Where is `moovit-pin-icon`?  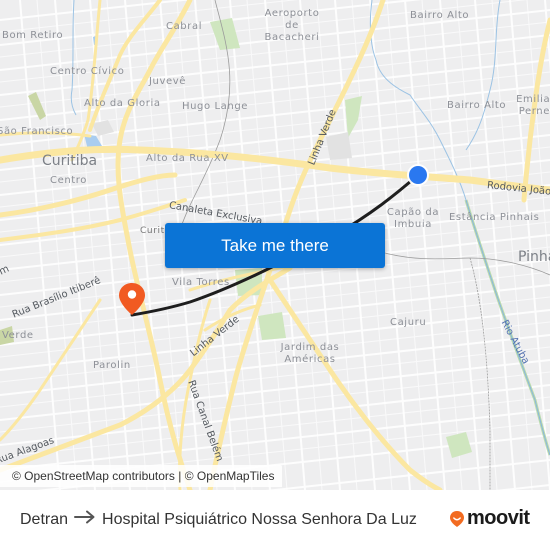
moovit-pin-icon is located at coordinates (457, 518).